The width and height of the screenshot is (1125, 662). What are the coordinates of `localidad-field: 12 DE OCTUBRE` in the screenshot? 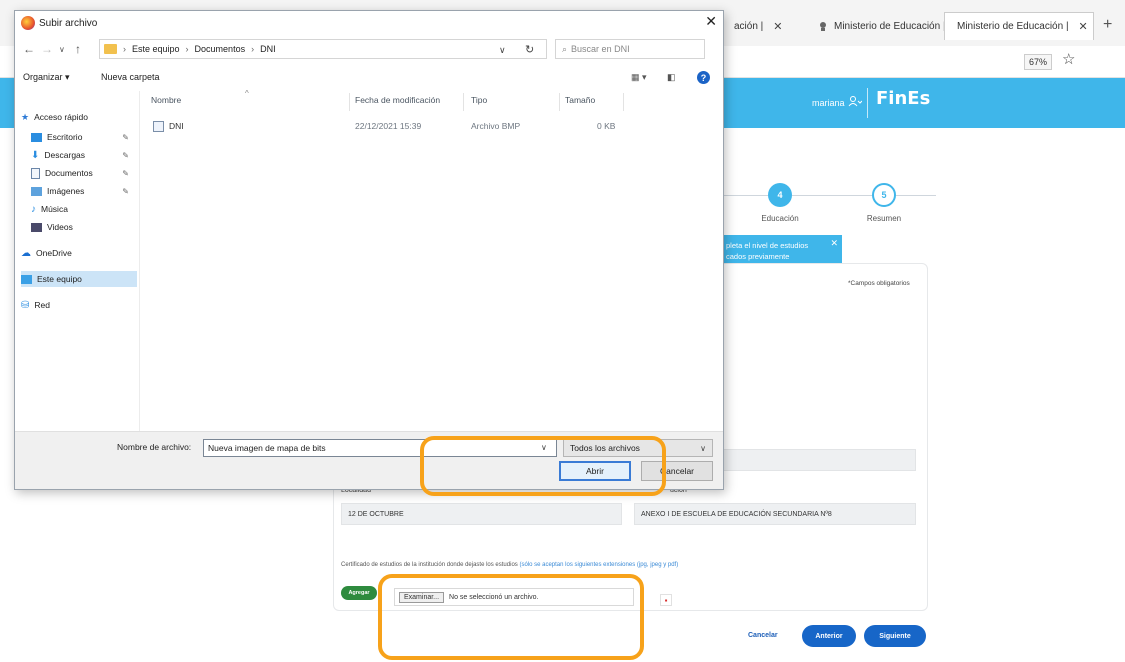 It's located at (481, 514).